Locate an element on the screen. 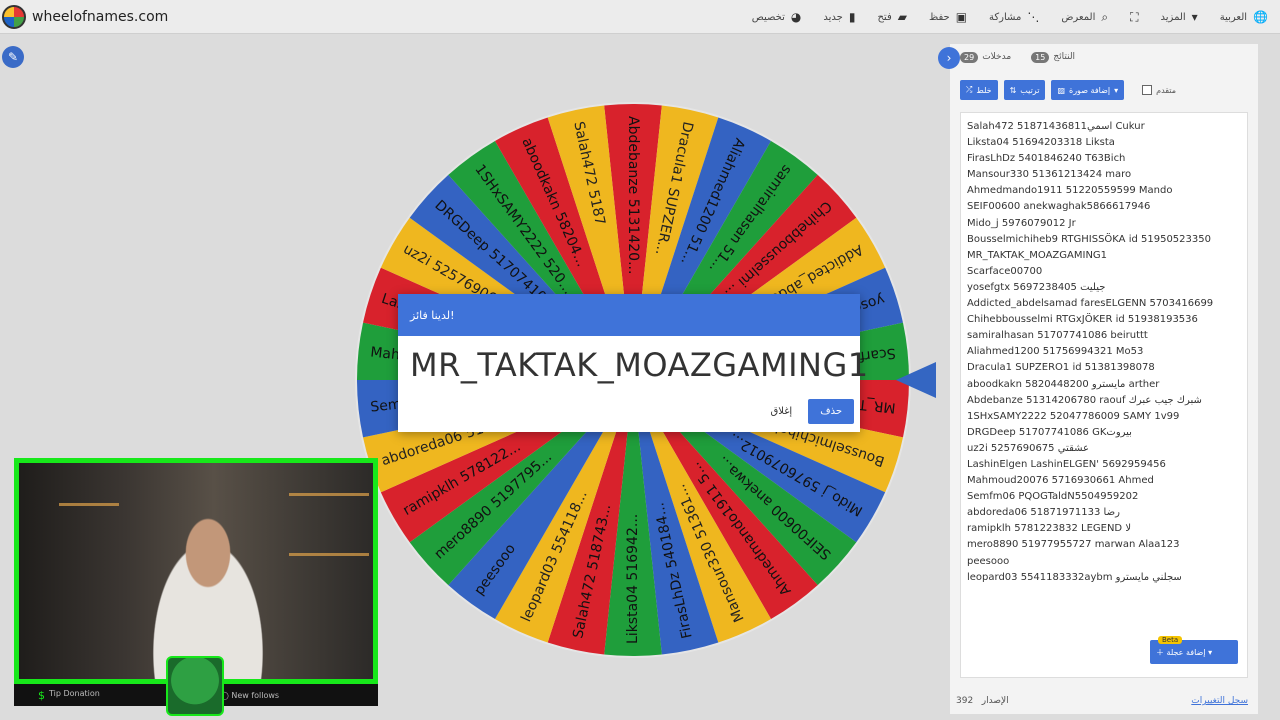 This screenshot has width=1280, height=720. menu-customize-label: تخصيص is located at coordinates (768, 17).